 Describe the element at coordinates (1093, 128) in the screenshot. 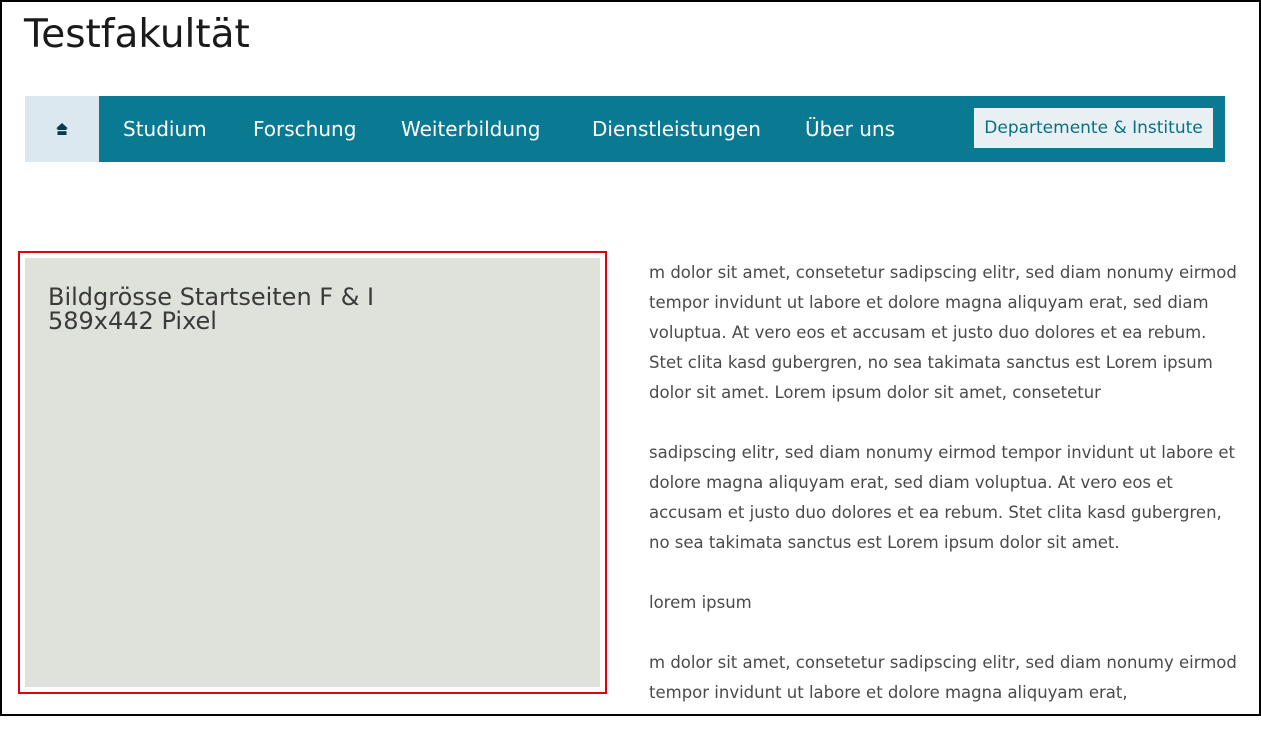

I see `departemente-institute-button: Departemente & Institute` at that location.